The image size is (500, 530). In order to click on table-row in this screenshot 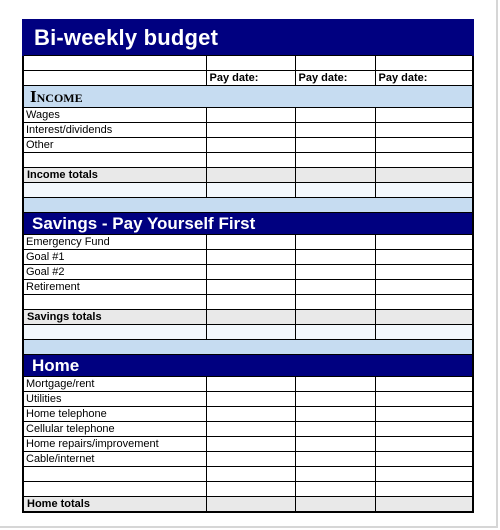, I will do `click(248, 302)`.